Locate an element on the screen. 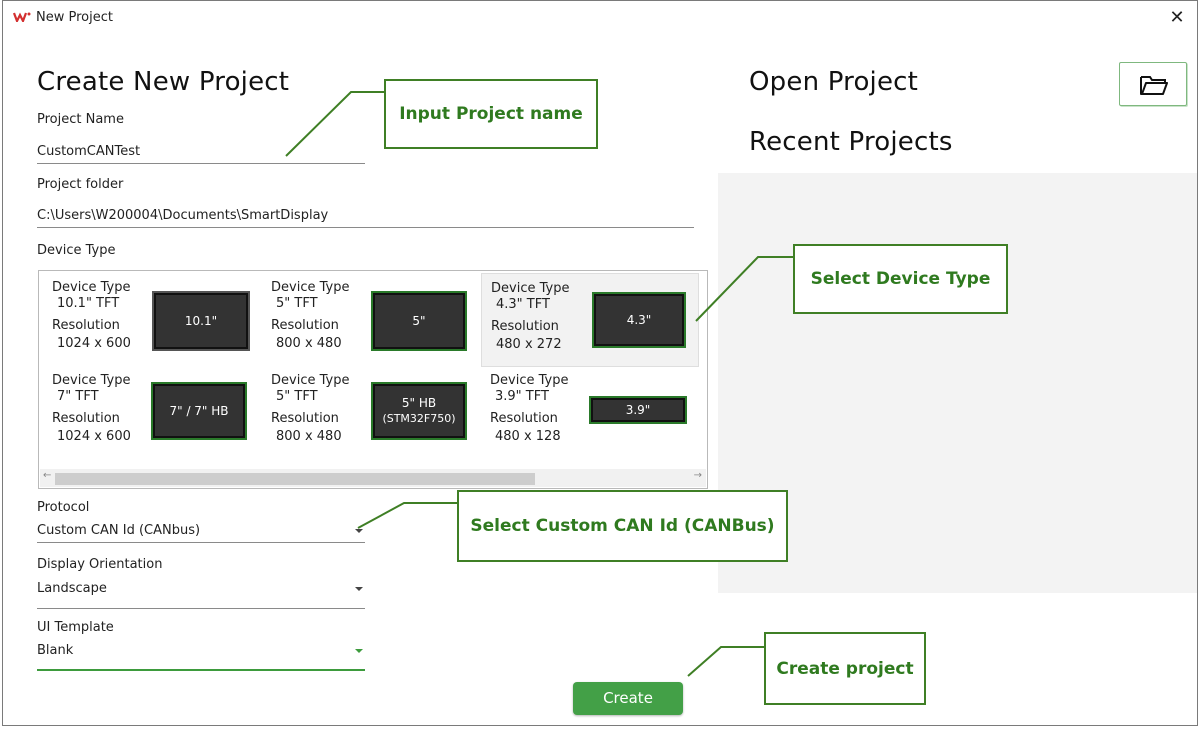 This screenshot has width=1200, height=729. callout-create-project: Create project is located at coordinates (845, 668).